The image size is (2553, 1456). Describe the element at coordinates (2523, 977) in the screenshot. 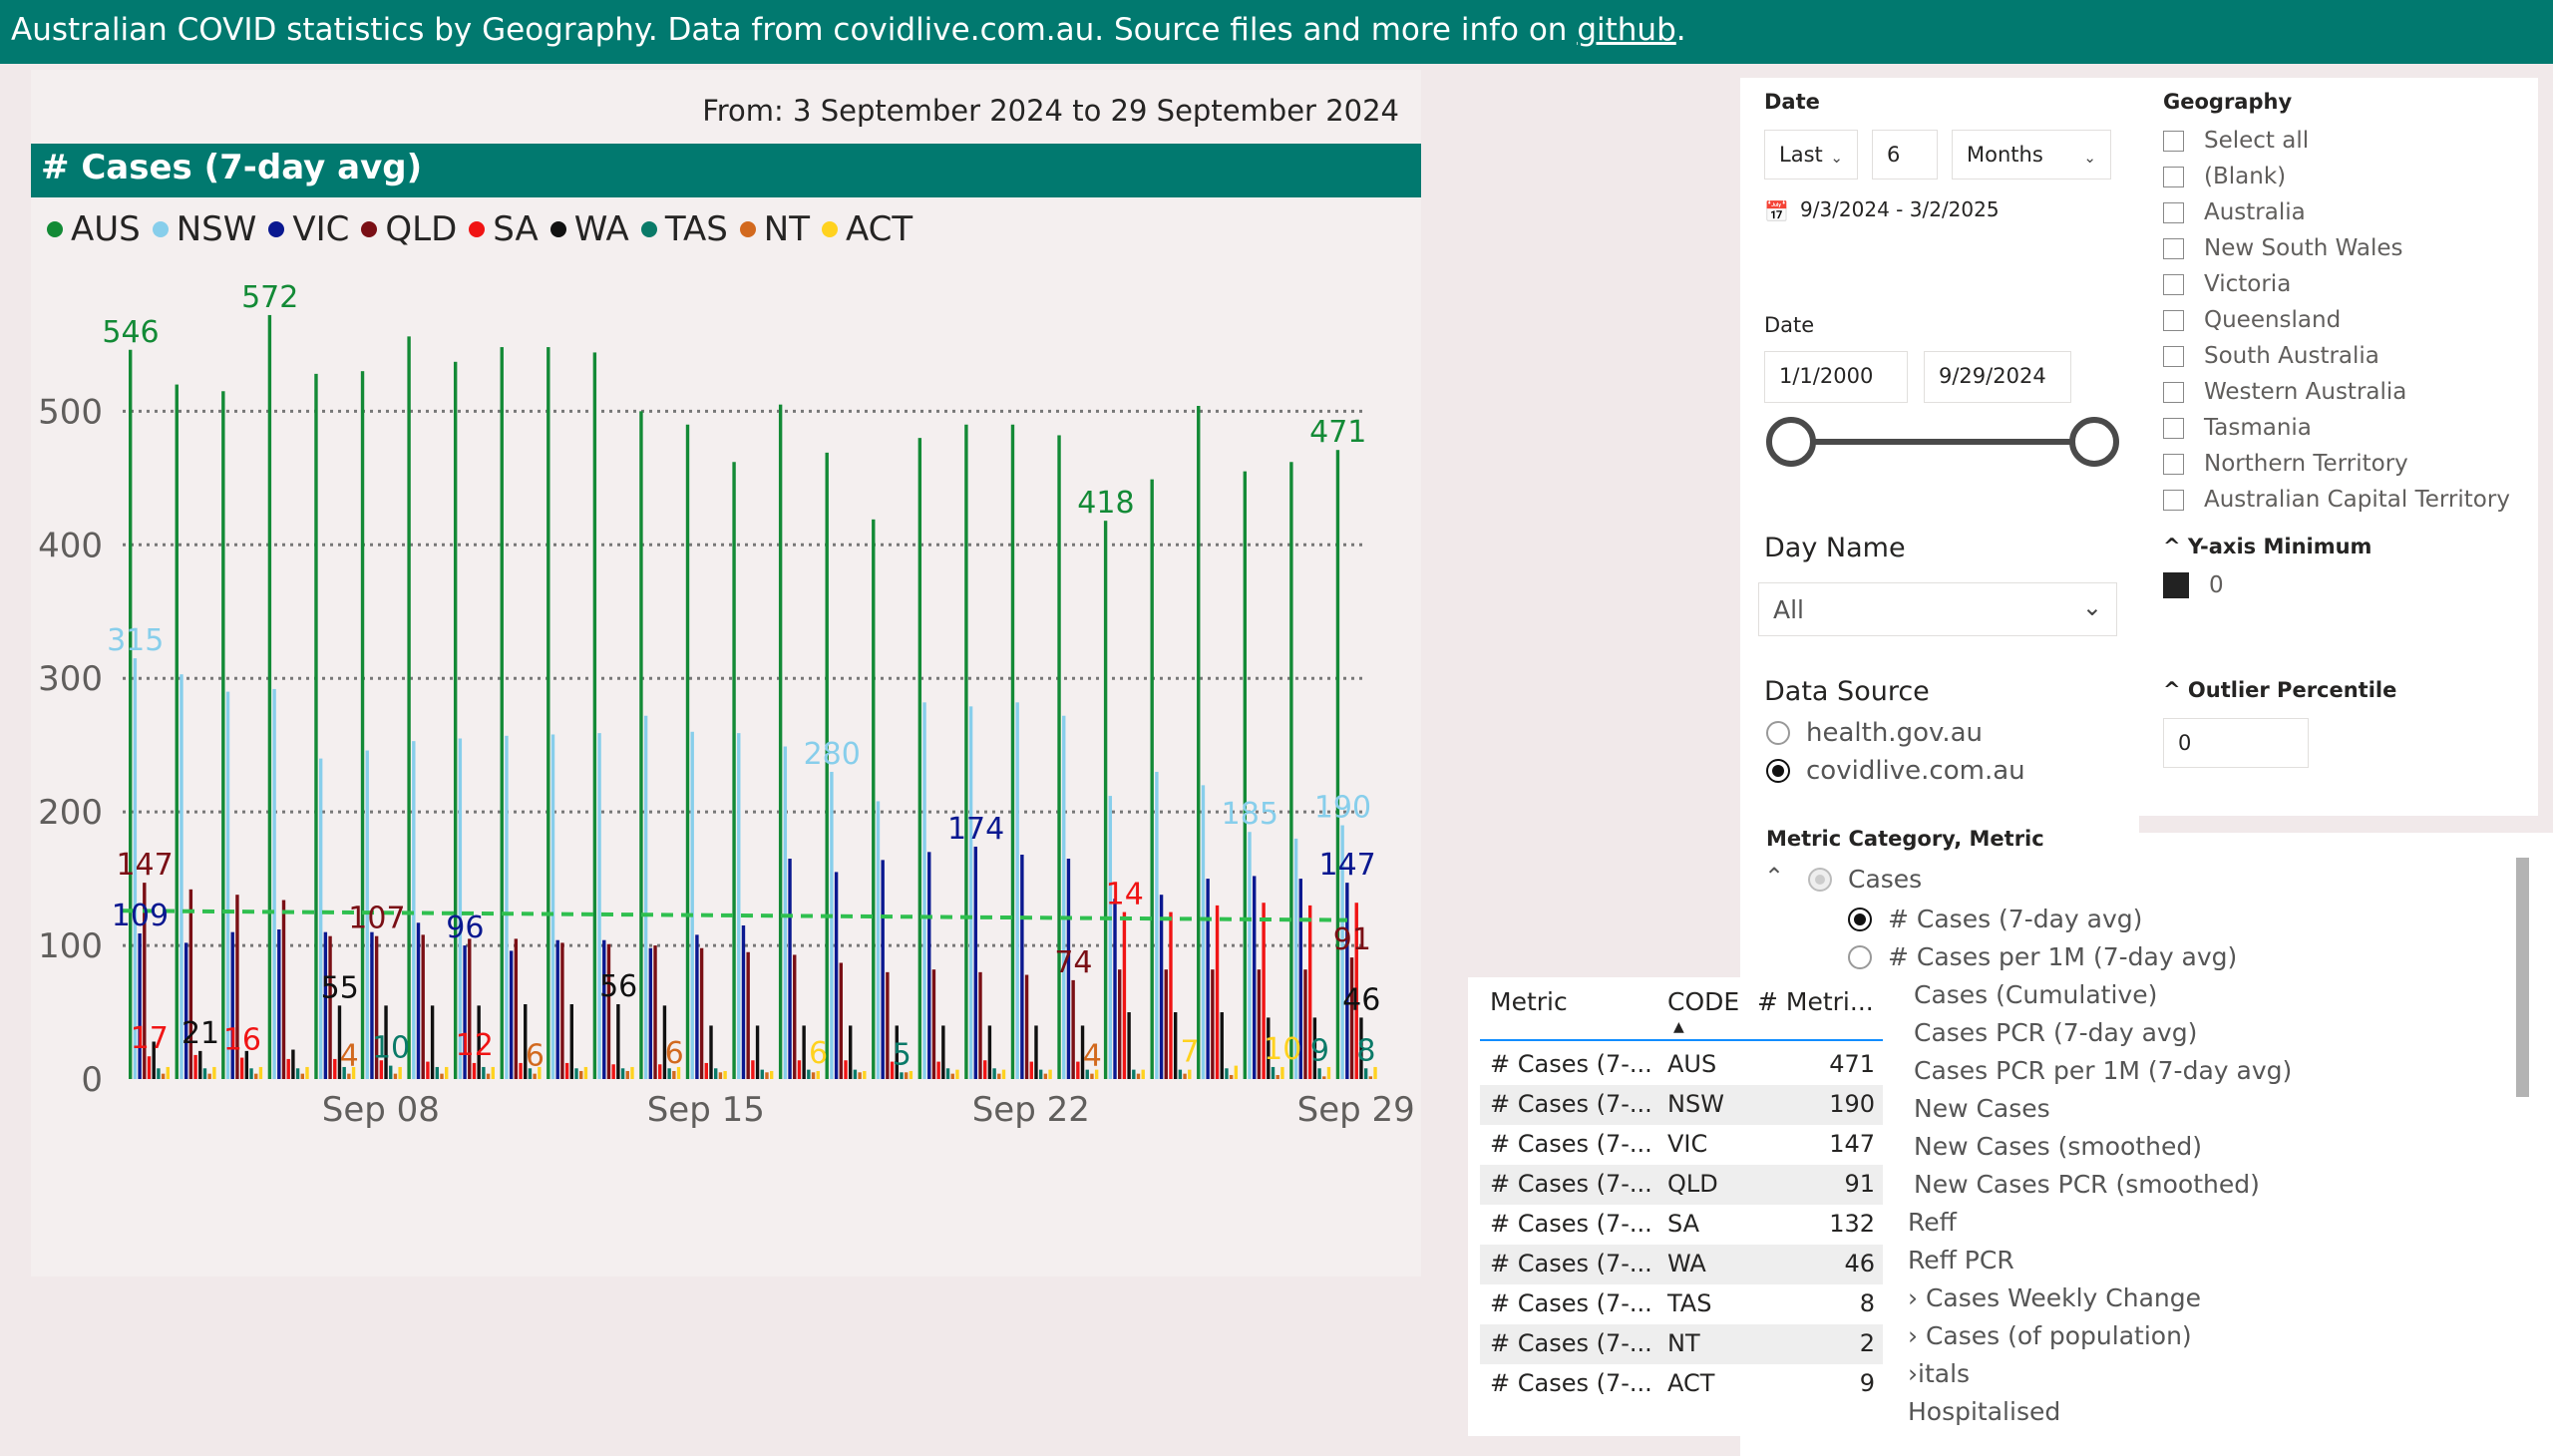

I see `metric-scrollbar` at that location.